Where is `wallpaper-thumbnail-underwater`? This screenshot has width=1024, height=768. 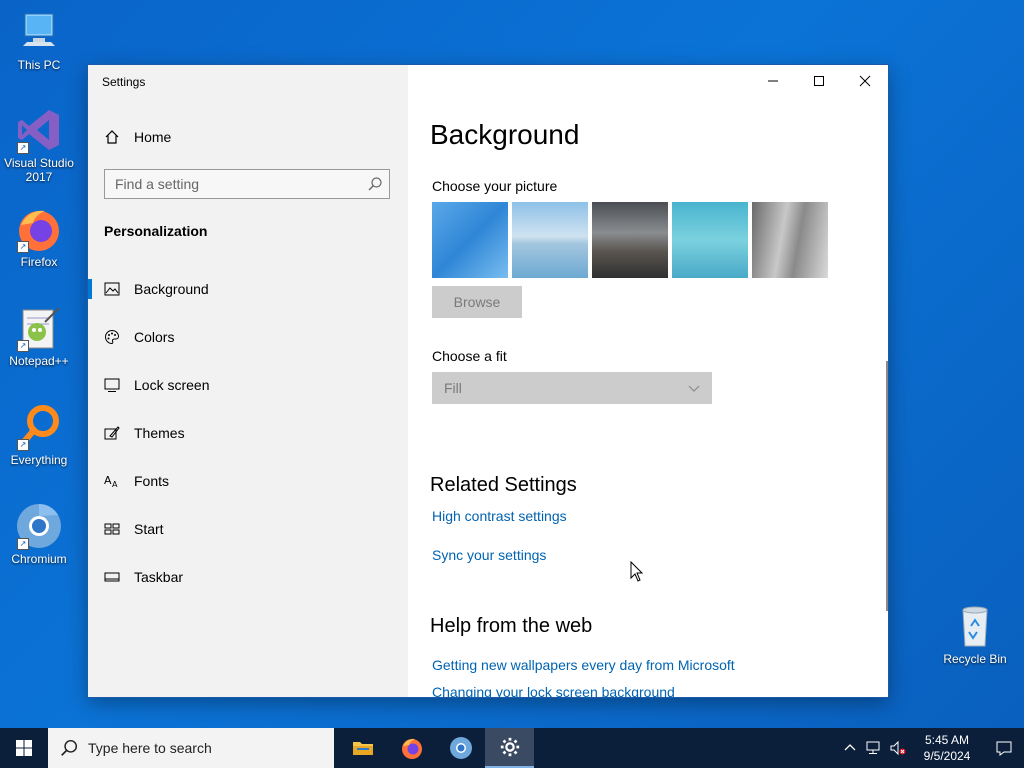
wallpaper-thumbnail-underwater is located at coordinates (710, 240).